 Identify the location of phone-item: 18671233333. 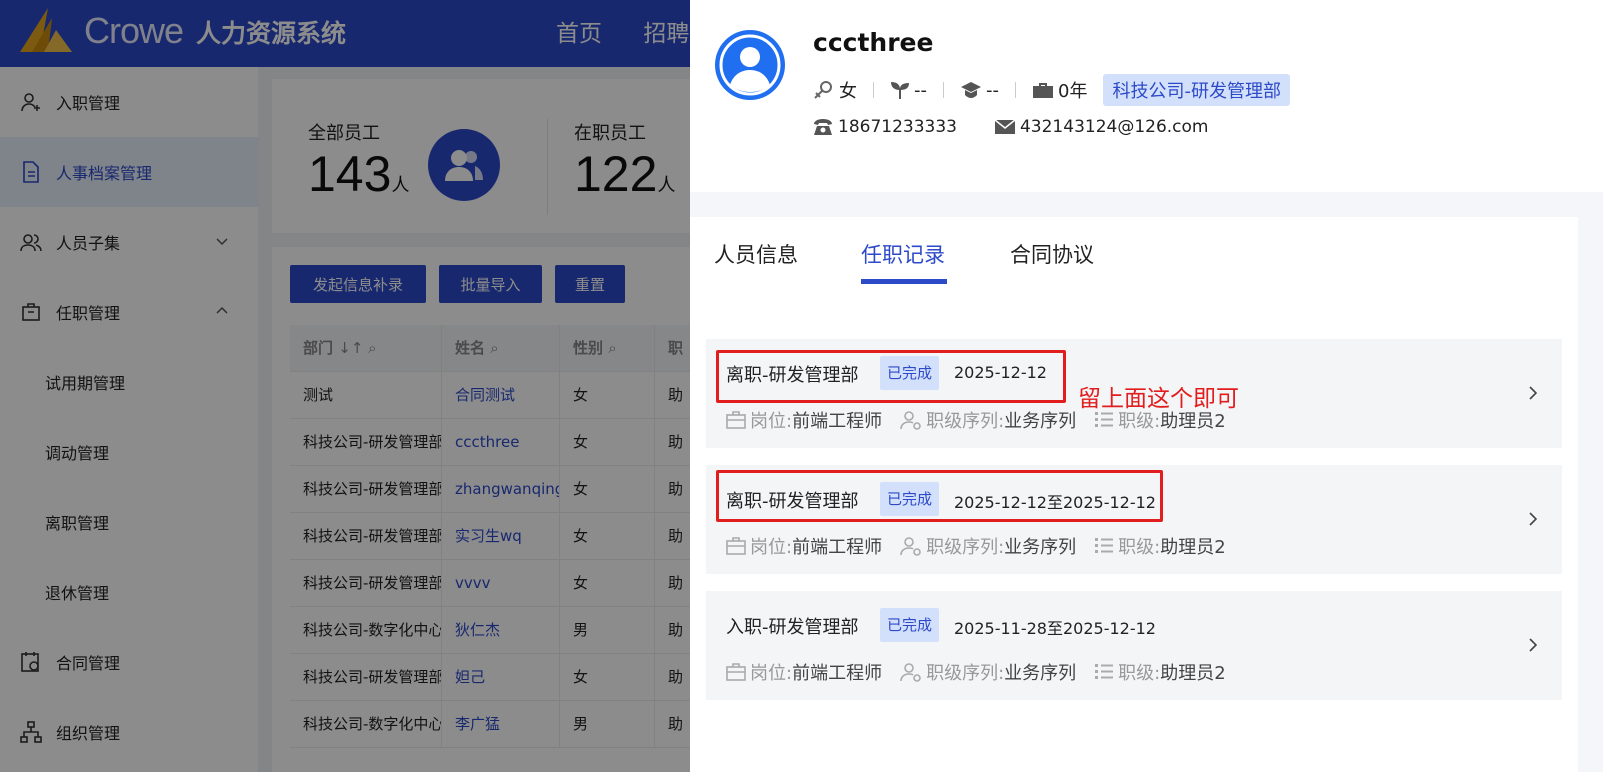
(885, 127).